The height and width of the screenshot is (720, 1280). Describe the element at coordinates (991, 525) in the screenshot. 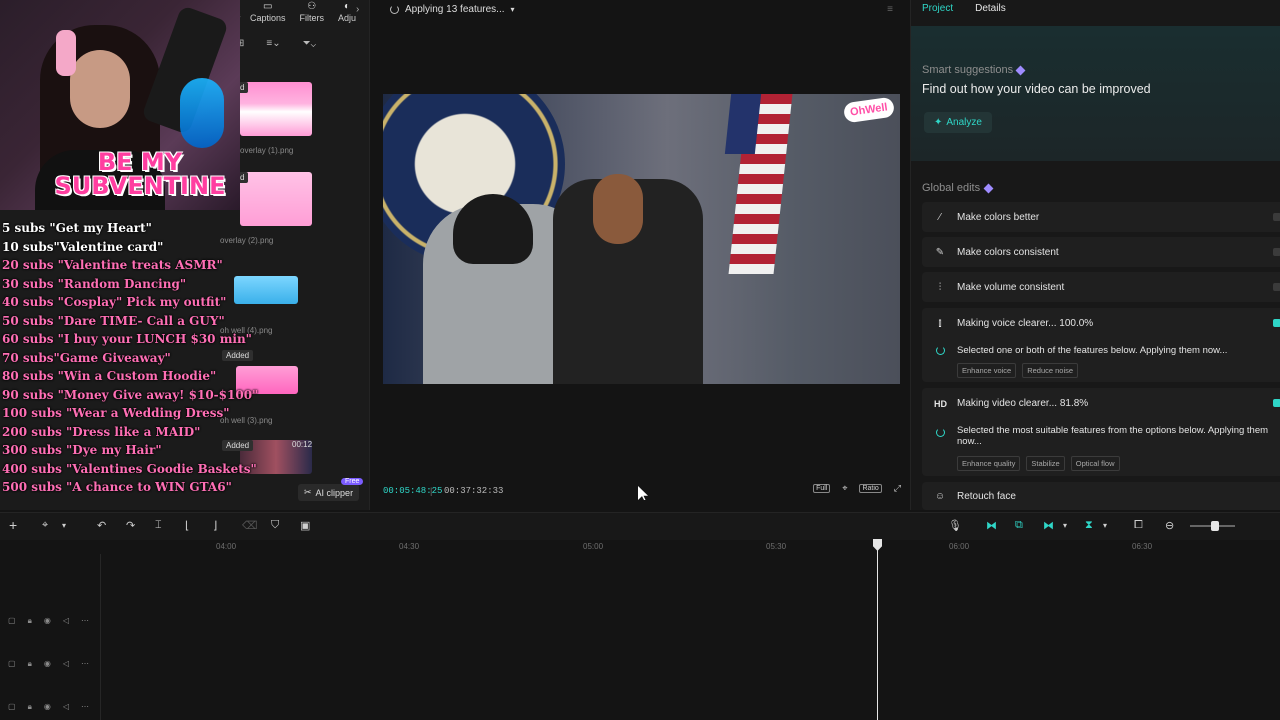

I see `link-icon: ⧓` at that location.